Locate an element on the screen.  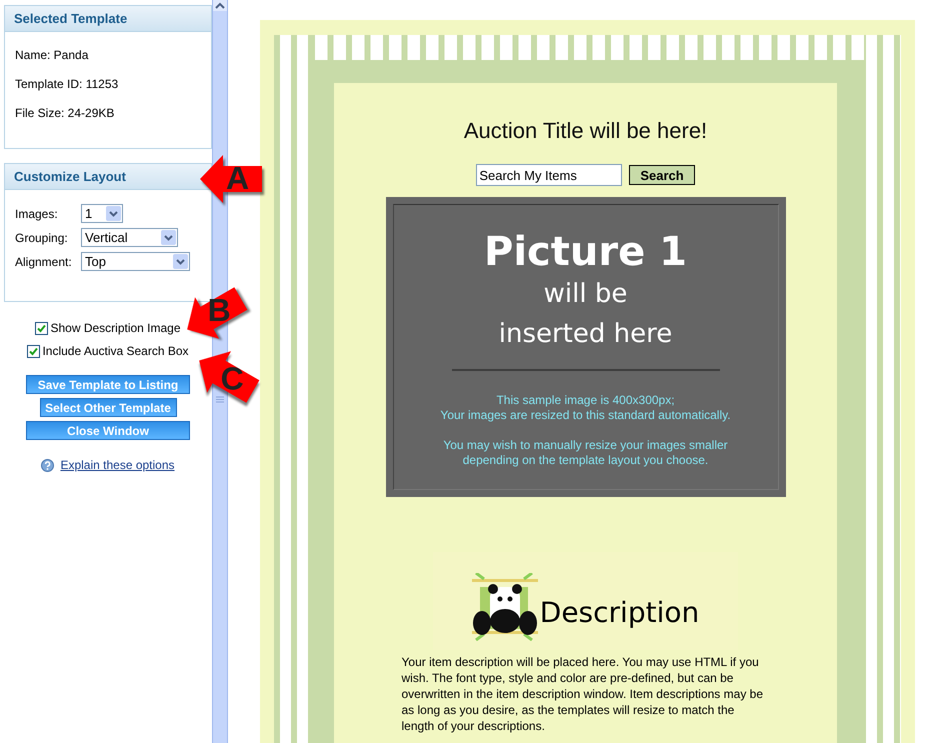
placeholder-note: This sample image is 400x300px; Your images are resized to this standard automatically. is located at coordinates (585, 408).